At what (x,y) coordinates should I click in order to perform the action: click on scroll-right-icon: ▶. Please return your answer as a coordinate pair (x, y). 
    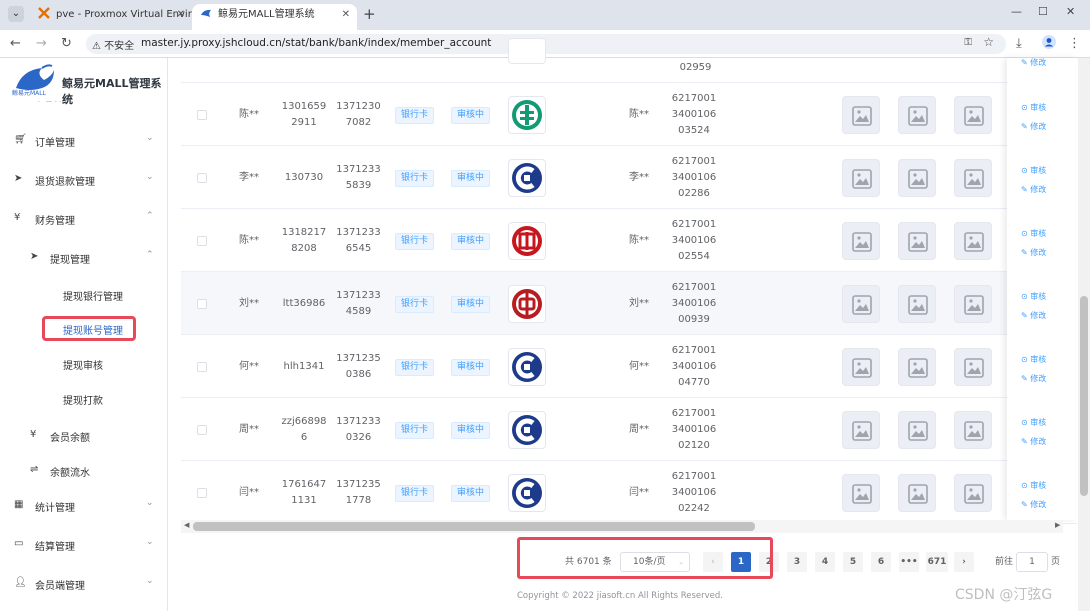
    Looking at the image, I should click on (1057, 525).